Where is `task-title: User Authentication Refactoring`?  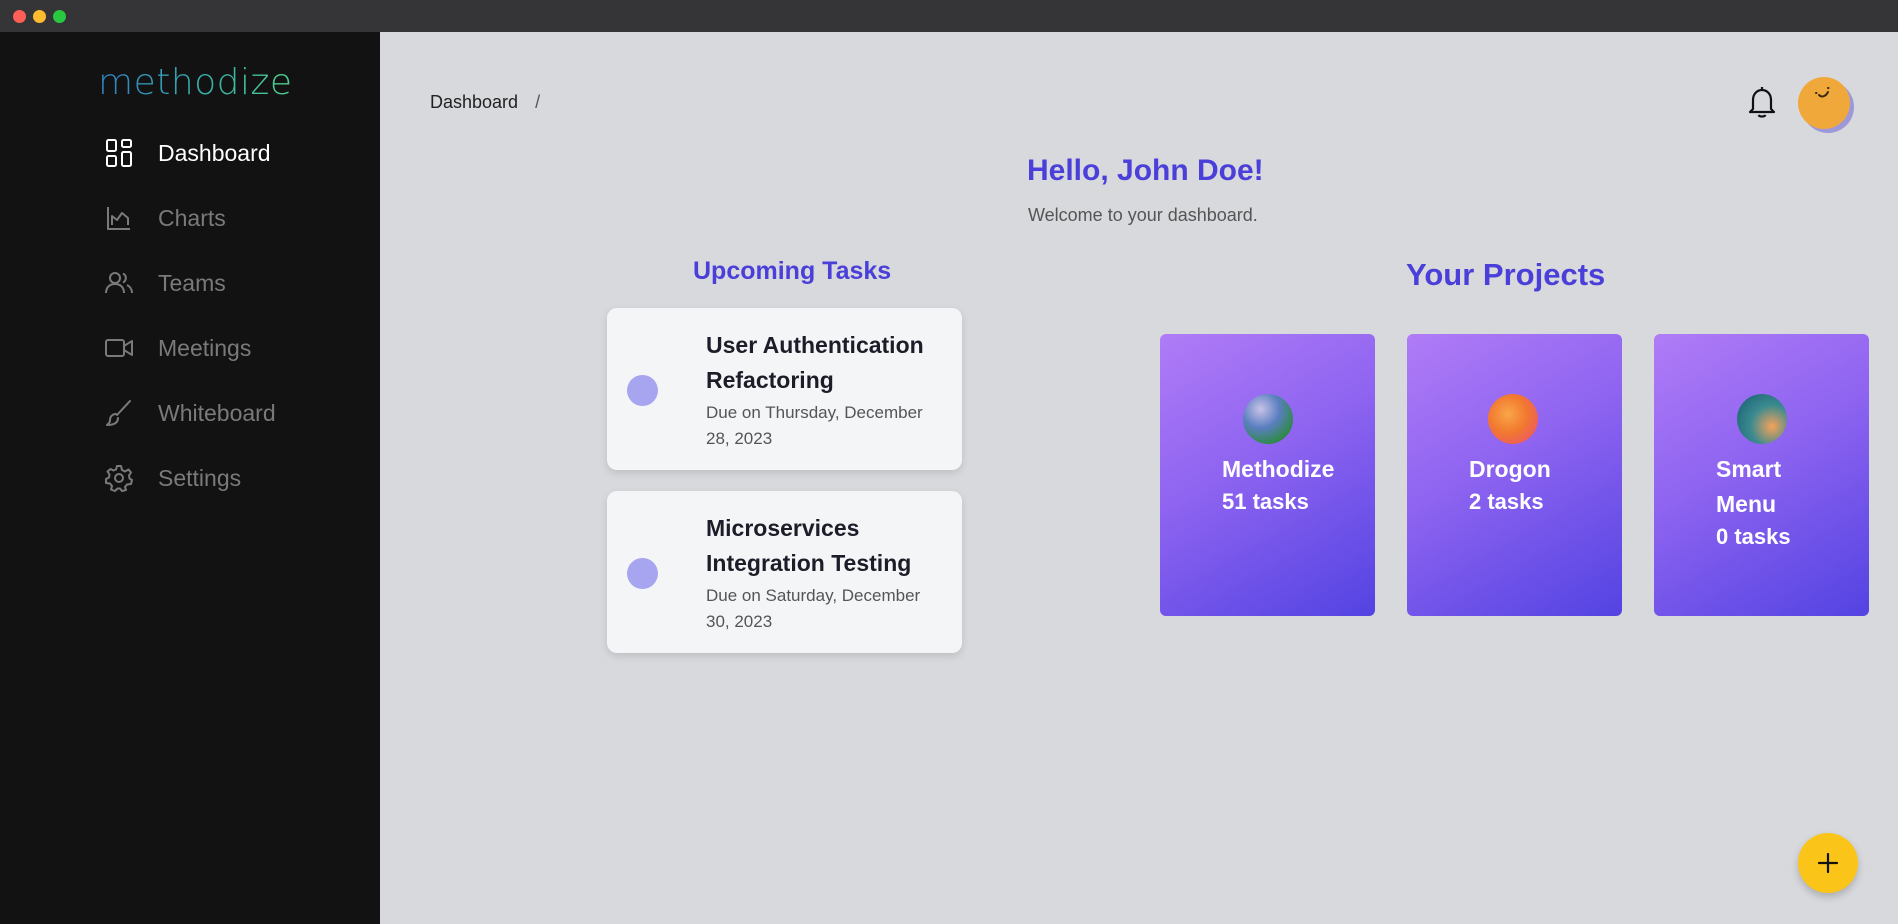 task-title: User Authentication Refactoring is located at coordinates (815, 362).